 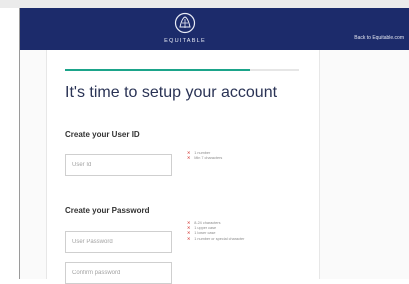 I want to click on user-id-input, so click(x=118, y=165).